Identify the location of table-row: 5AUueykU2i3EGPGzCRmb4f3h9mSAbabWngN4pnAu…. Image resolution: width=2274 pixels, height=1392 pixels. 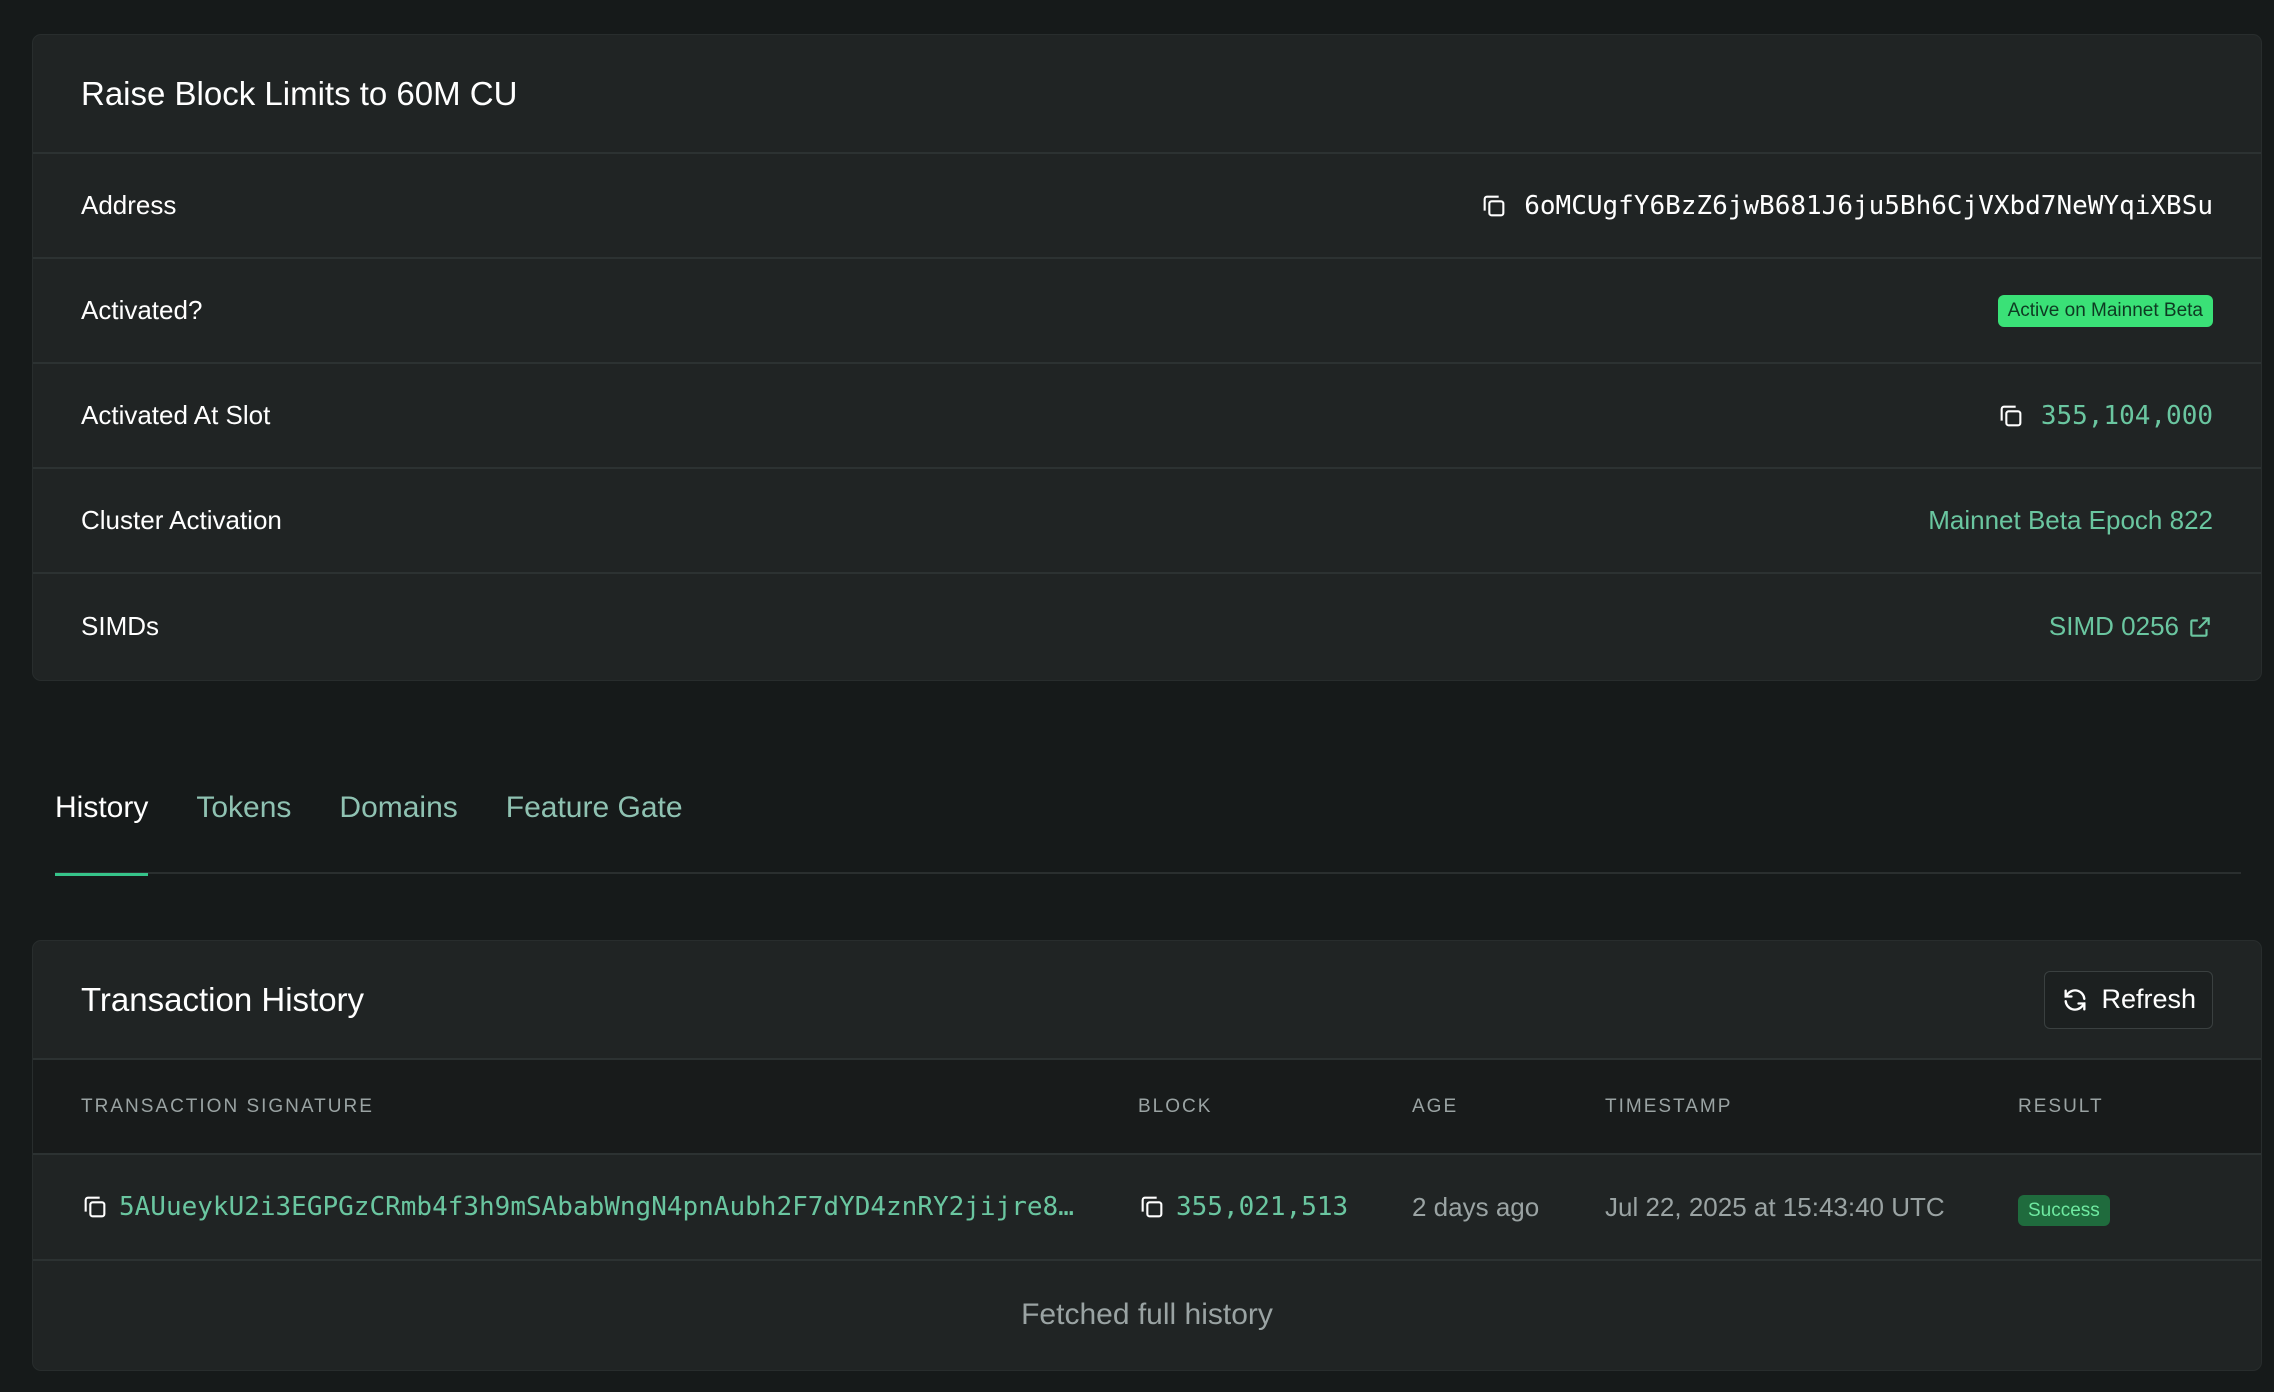
(1147, 1208).